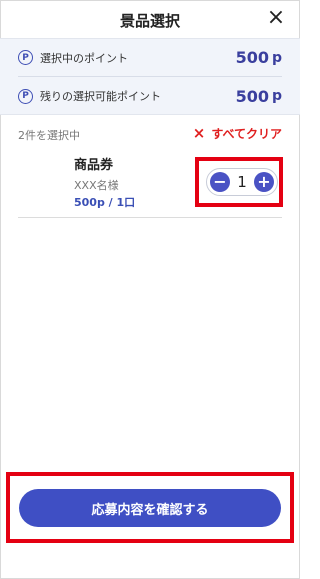 The height and width of the screenshot is (579, 320). Describe the element at coordinates (96, 185) in the screenshot. I see `item-winners: XXX名様` at that location.